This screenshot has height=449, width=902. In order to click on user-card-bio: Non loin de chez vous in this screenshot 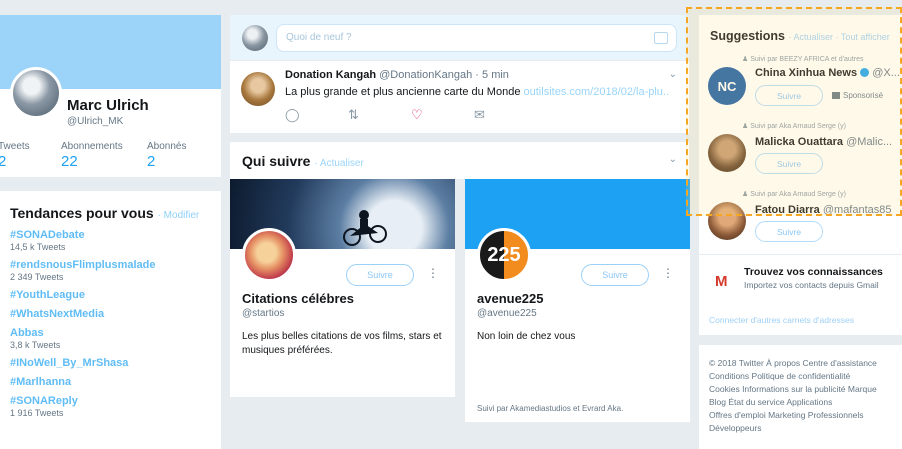, I will do `click(526, 336)`.